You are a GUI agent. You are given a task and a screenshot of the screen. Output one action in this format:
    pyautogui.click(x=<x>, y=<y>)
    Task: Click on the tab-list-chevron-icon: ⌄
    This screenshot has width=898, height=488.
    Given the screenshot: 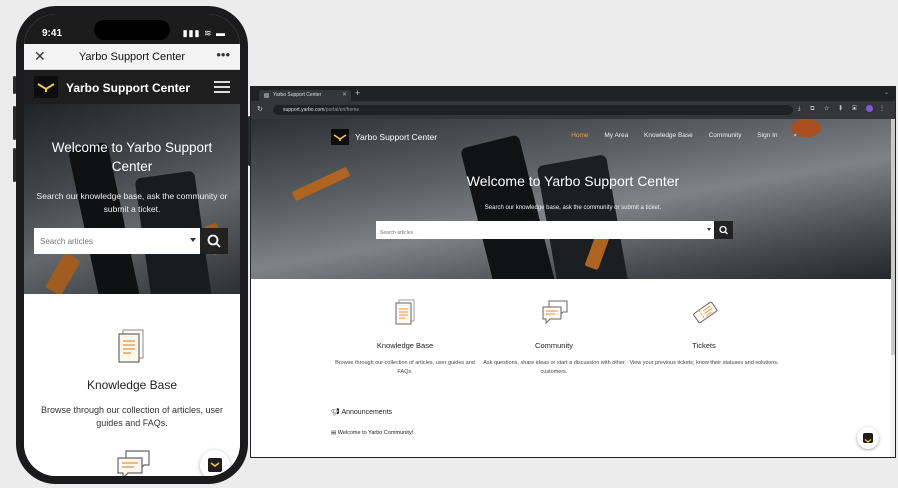 What is the action you would take?
    pyautogui.click(x=886, y=92)
    